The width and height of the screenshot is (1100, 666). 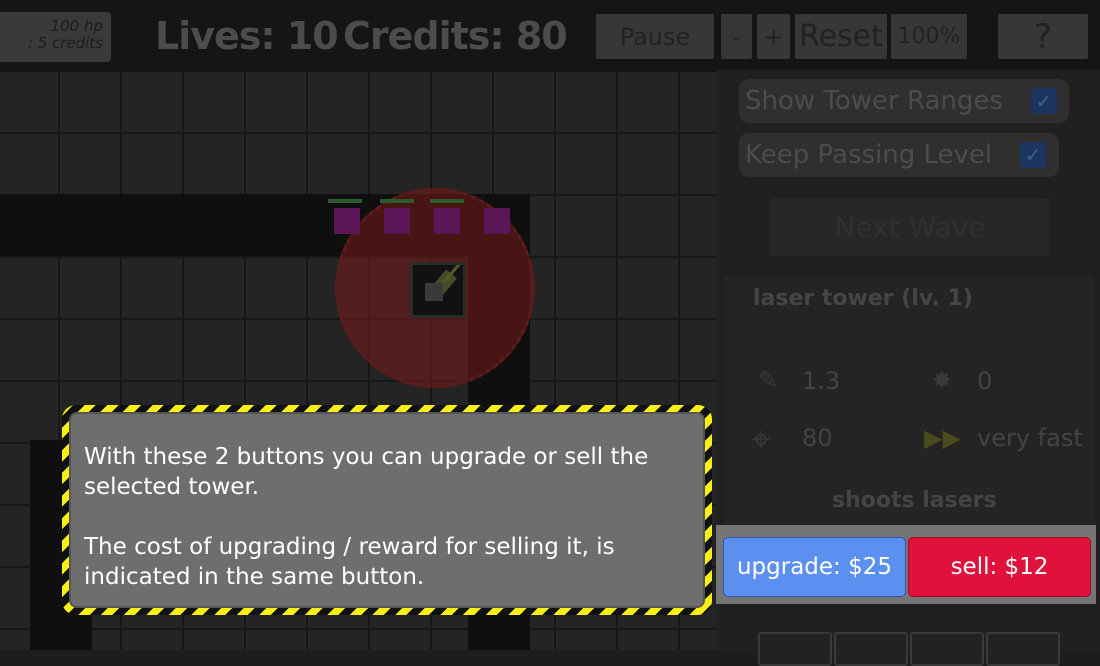 What do you see at coordinates (874, 101) in the screenshot?
I see `show-ranges-label: Show Tower Ranges` at bounding box center [874, 101].